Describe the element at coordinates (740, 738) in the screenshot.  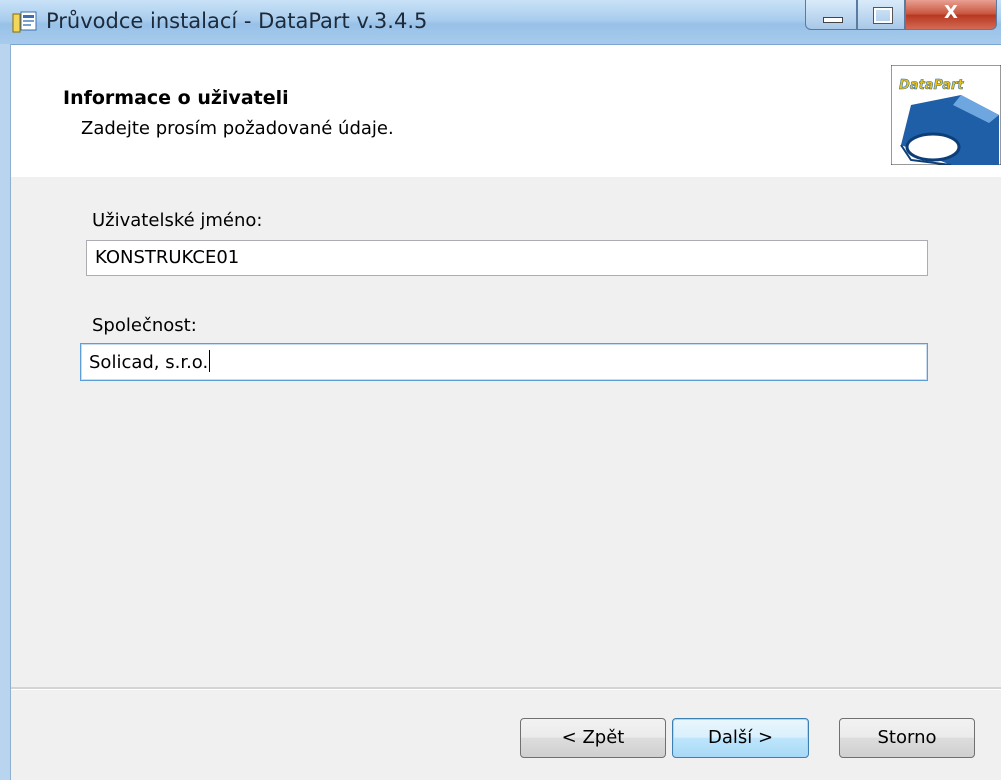
I see `next-button: Další >` at that location.